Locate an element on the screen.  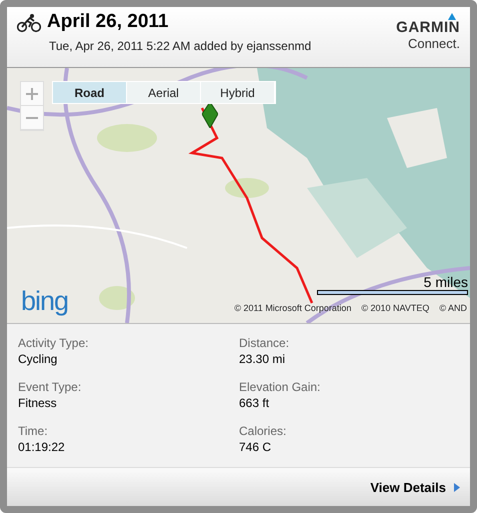
stat-label: Event Type: is located at coordinates (50, 387).